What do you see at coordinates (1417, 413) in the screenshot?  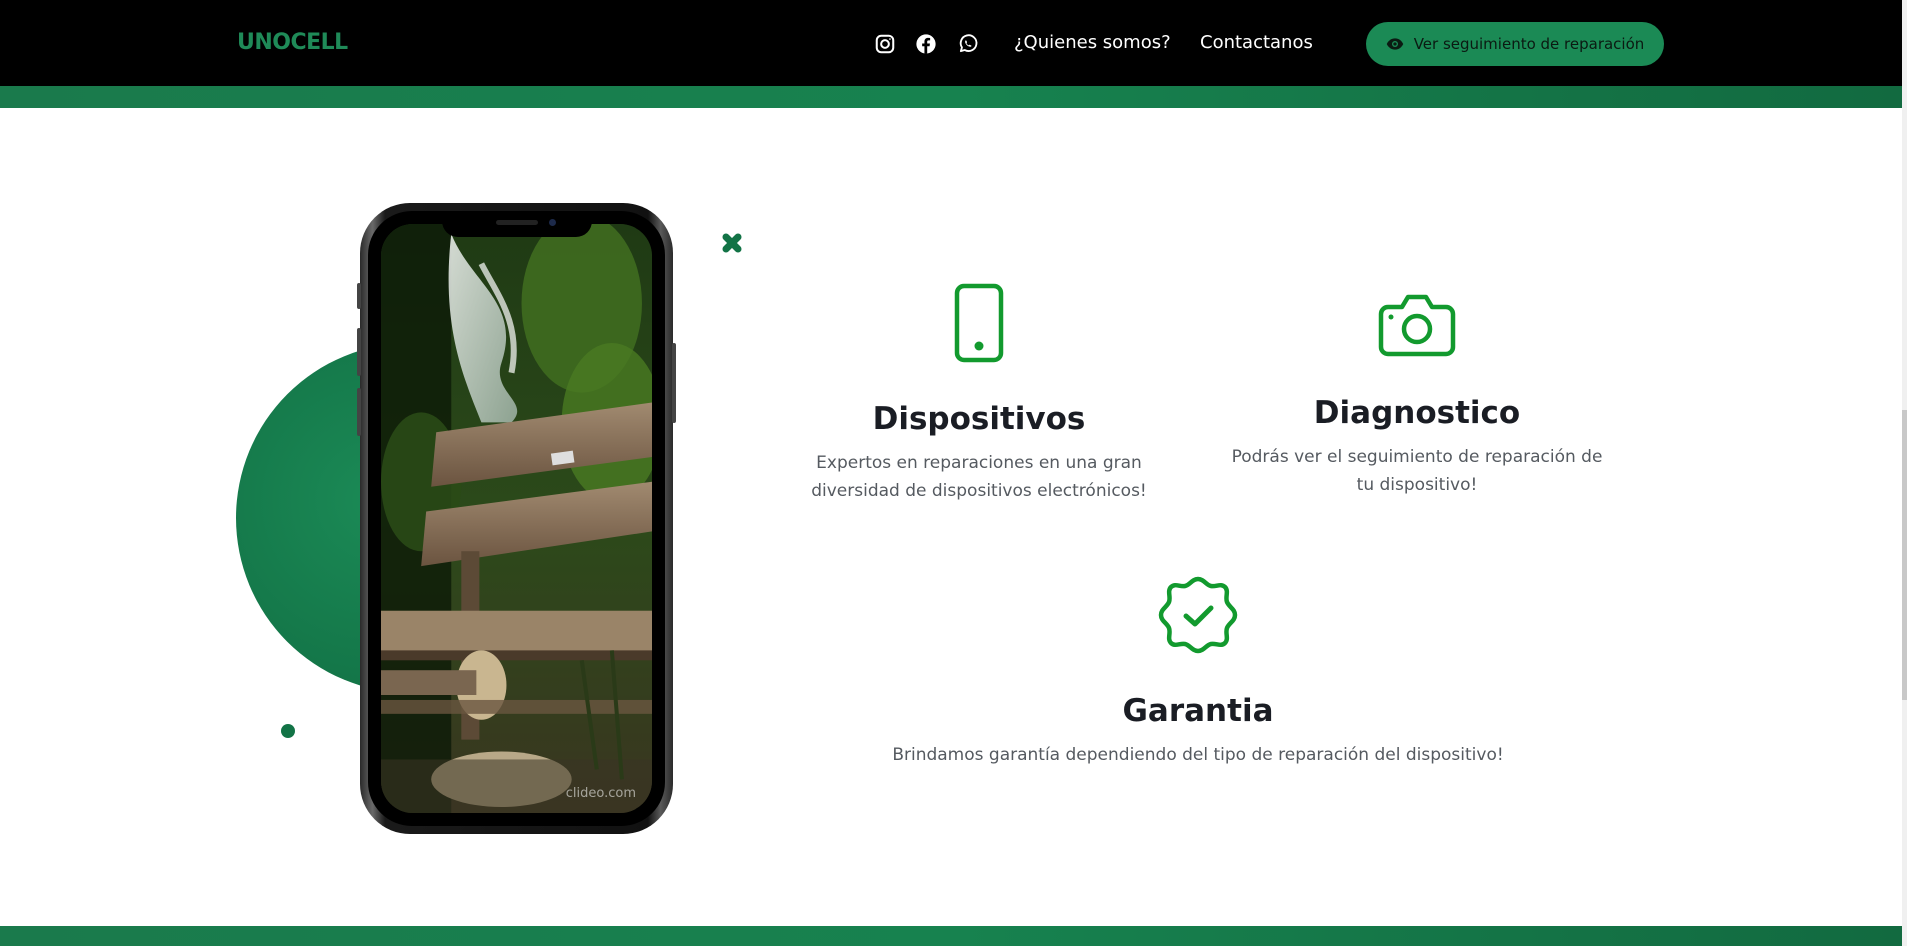 I see `feature-title: Diagnostico` at bounding box center [1417, 413].